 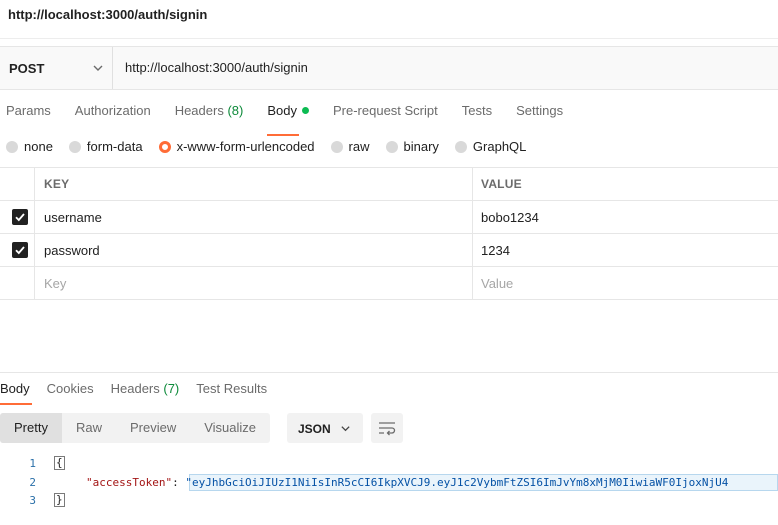 I want to click on param-value: bobo1234, so click(x=510, y=217).